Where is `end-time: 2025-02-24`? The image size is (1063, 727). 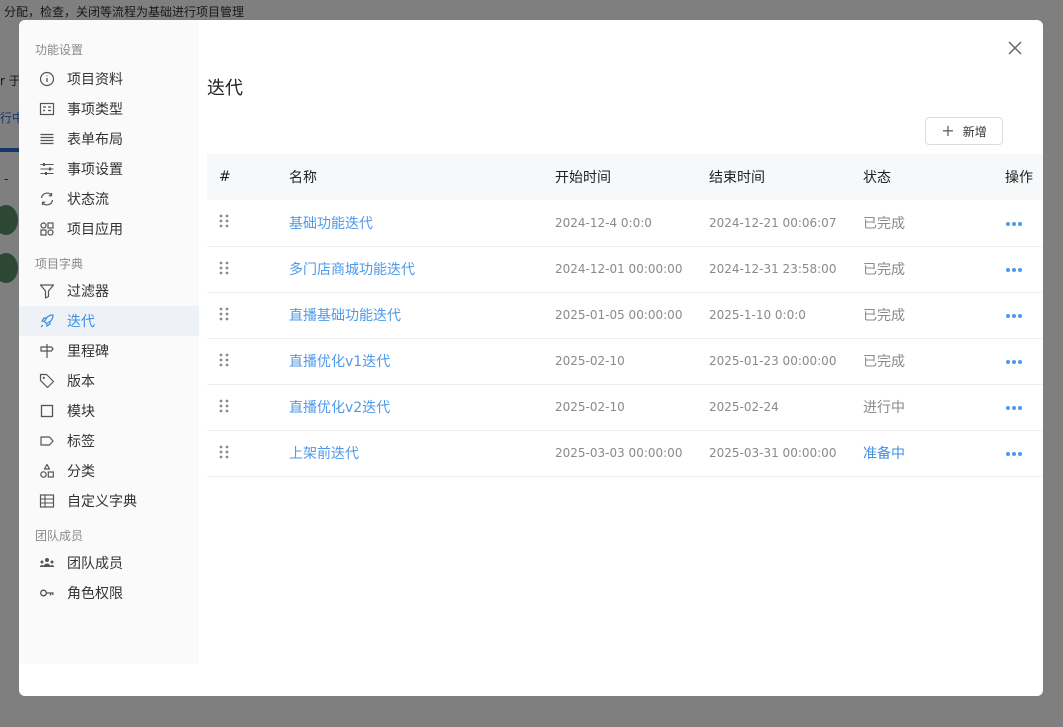 end-time: 2025-02-24 is located at coordinates (744, 407).